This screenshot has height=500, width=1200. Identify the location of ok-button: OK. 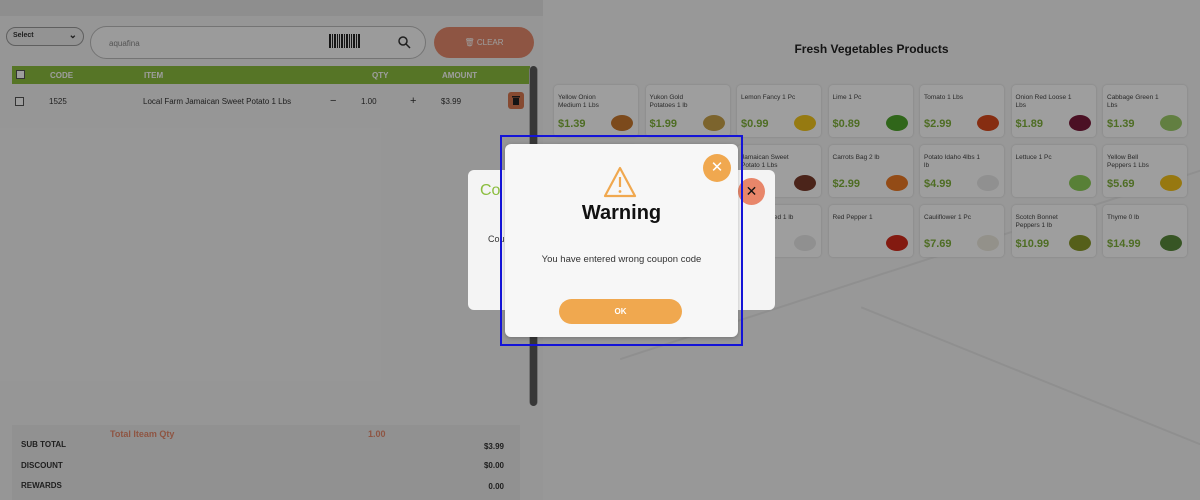
(620, 311).